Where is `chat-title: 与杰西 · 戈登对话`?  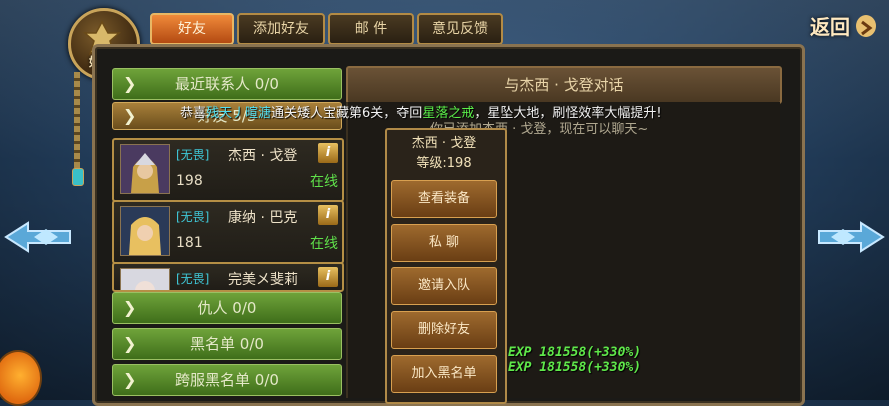 chat-title: 与杰西 · 戈登对话 is located at coordinates (564, 85).